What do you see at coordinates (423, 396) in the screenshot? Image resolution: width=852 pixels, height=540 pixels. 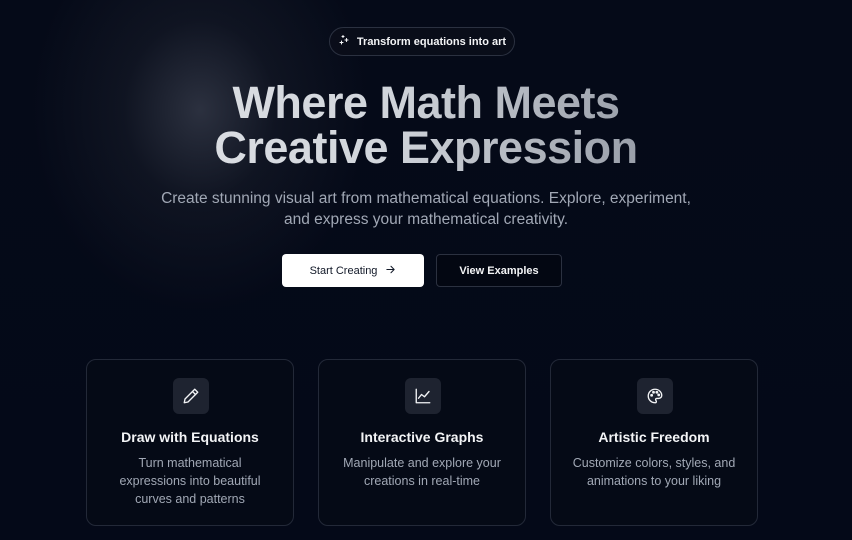 I see `chart-line-icon` at bounding box center [423, 396].